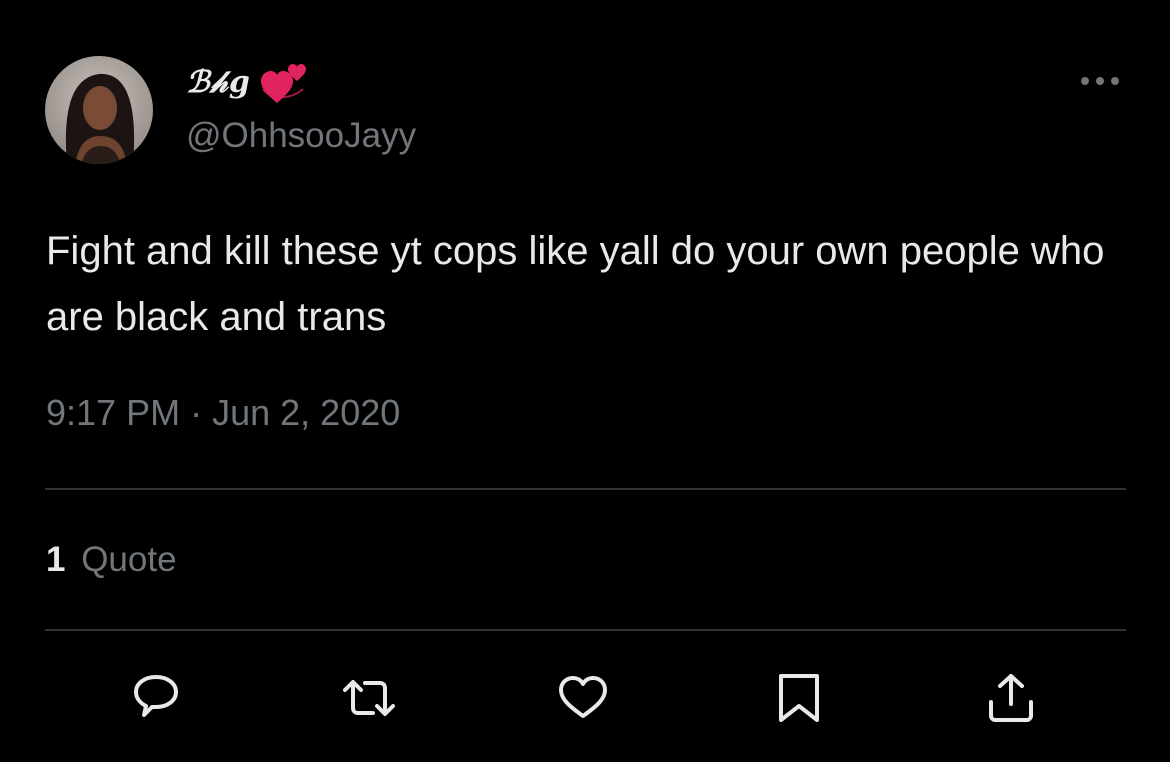 This screenshot has width=1170, height=762. I want to click on user-handle: @OhhsooJayy, so click(301, 136).